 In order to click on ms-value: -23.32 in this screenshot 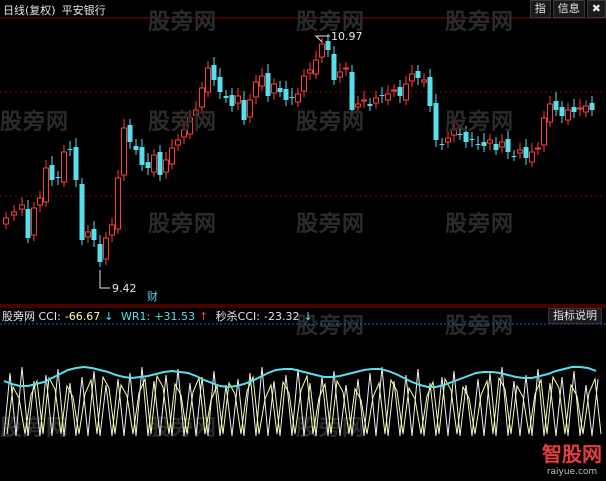, I will do `click(281, 316)`.